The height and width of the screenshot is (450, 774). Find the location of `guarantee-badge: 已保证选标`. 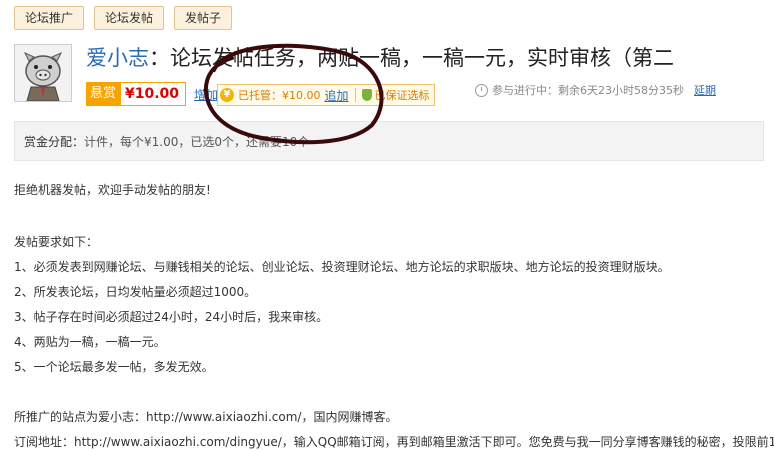

guarantee-badge: 已保证选标 is located at coordinates (395, 95).